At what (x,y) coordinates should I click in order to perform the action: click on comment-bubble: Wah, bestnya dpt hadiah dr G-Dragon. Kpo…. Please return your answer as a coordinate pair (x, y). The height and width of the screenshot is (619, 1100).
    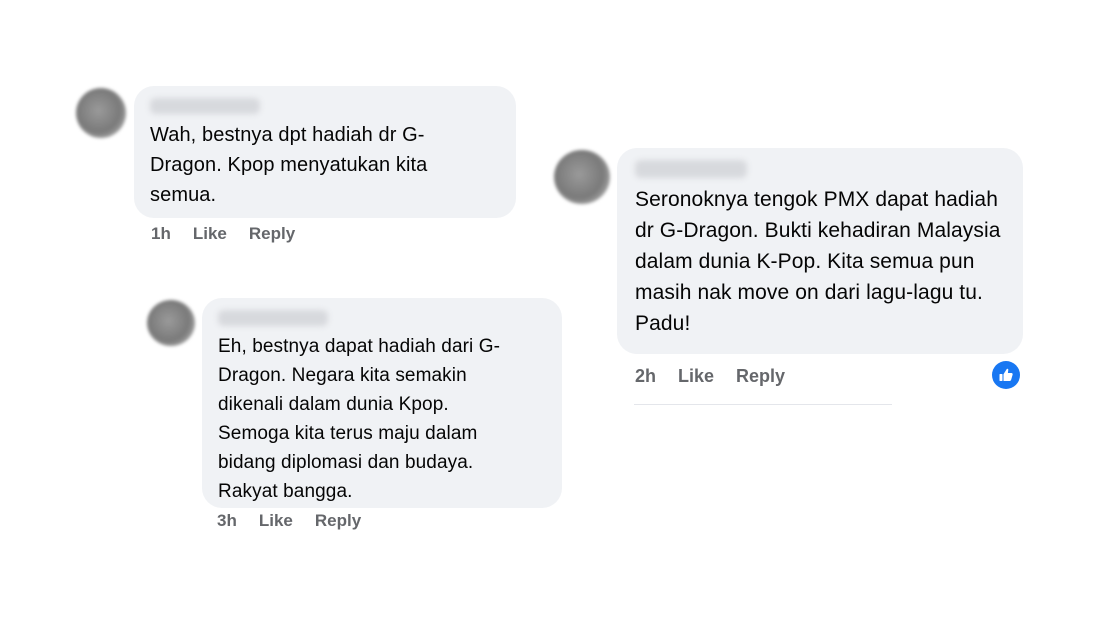
    Looking at the image, I should click on (325, 152).